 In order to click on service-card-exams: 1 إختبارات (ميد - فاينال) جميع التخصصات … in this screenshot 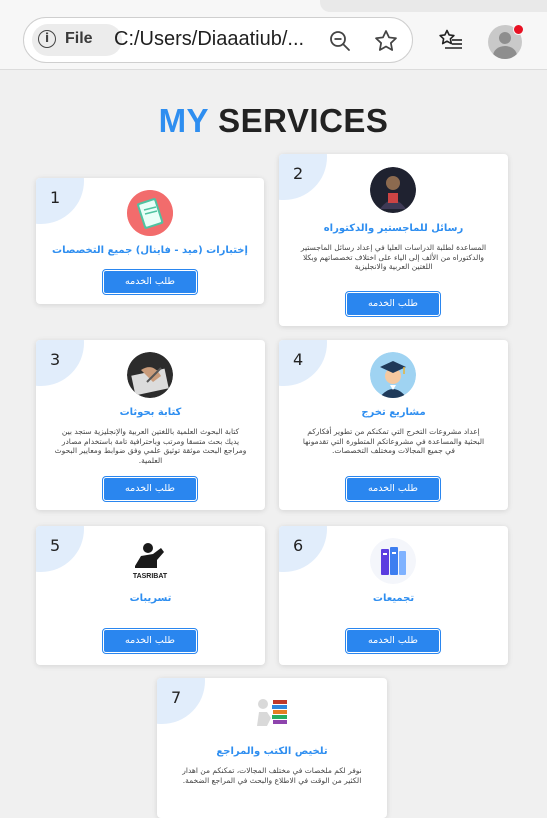, I will do `click(150, 241)`.